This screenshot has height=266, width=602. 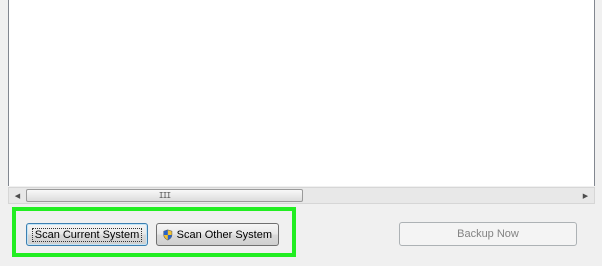 I want to click on scan-current-system-label: Scan Current System, so click(x=87, y=234).